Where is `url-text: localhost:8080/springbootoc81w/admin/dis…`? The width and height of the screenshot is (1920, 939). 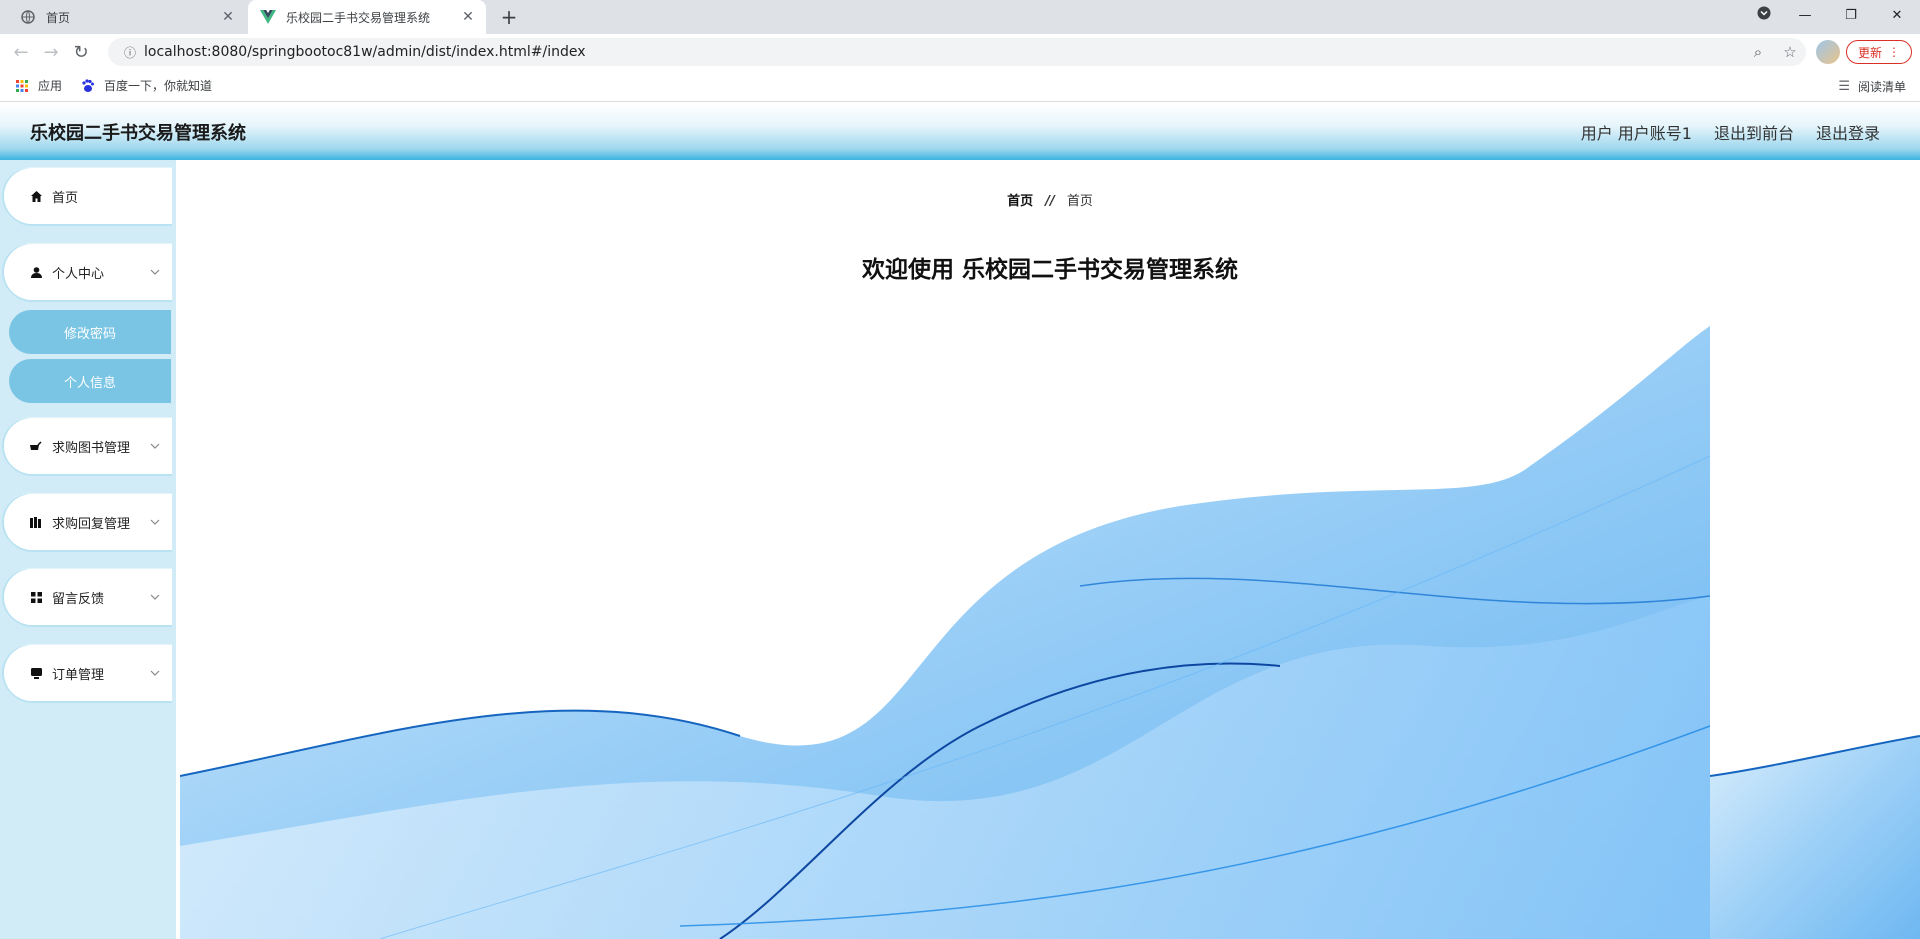
url-text: localhost:8080/springbootoc81w/admin/dis… is located at coordinates (943, 52).